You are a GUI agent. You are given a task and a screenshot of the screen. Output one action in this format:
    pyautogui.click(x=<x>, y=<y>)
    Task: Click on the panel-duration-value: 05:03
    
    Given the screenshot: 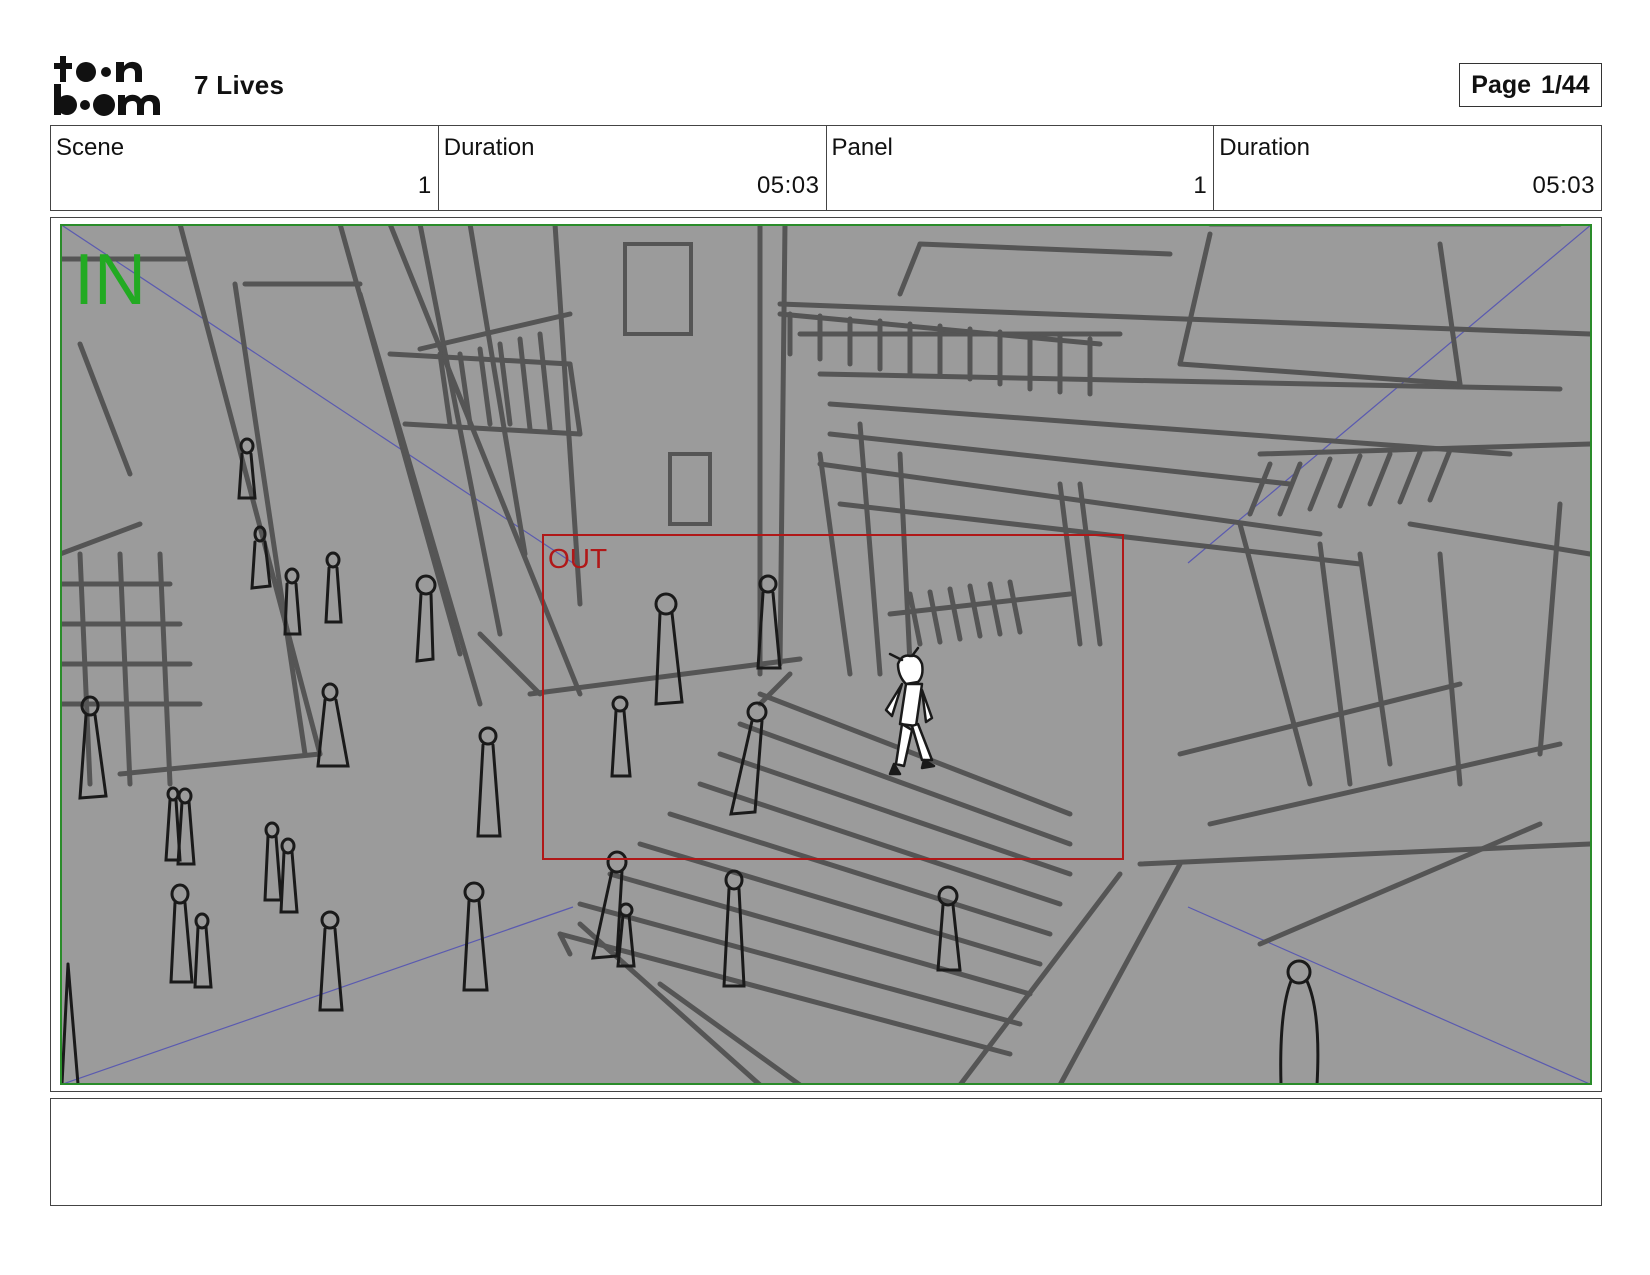 What is the action you would take?
    pyautogui.click(x=1563, y=185)
    